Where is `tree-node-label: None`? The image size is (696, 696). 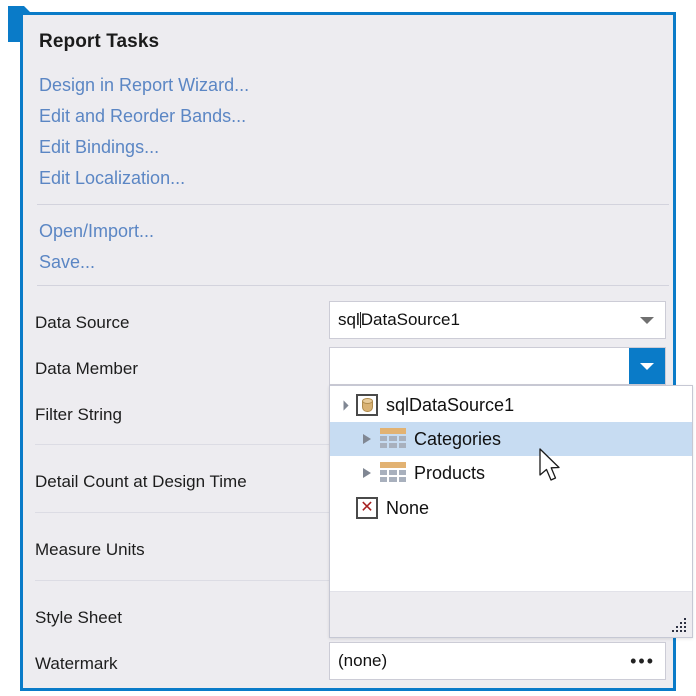 tree-node-label: None is located at coordinates (408, 507).